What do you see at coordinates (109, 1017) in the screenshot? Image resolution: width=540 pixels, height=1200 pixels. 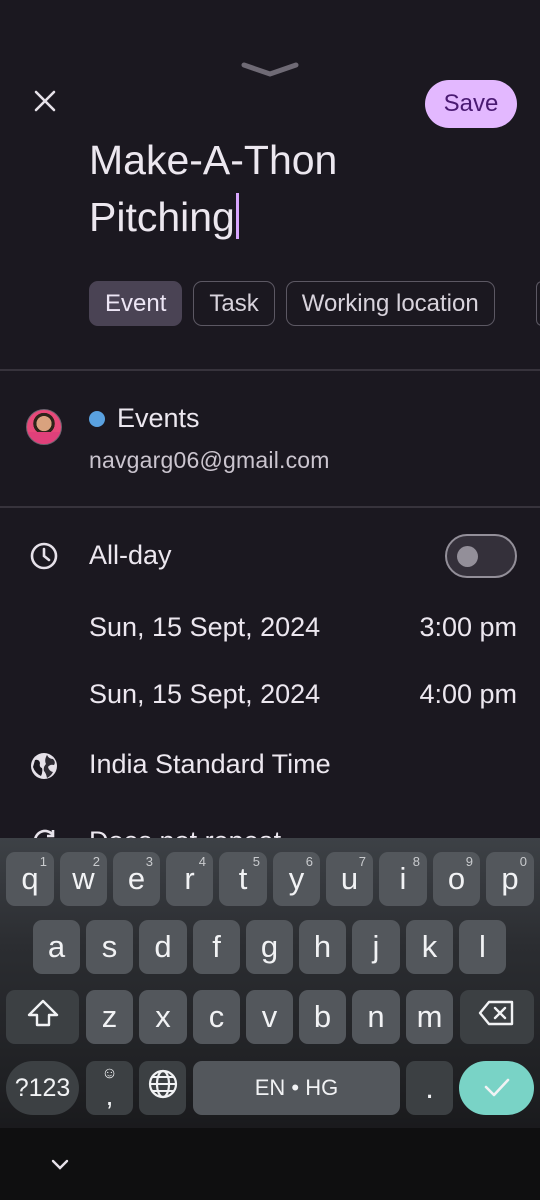 I see `key-z: z` at bounding box center [109, 1017].